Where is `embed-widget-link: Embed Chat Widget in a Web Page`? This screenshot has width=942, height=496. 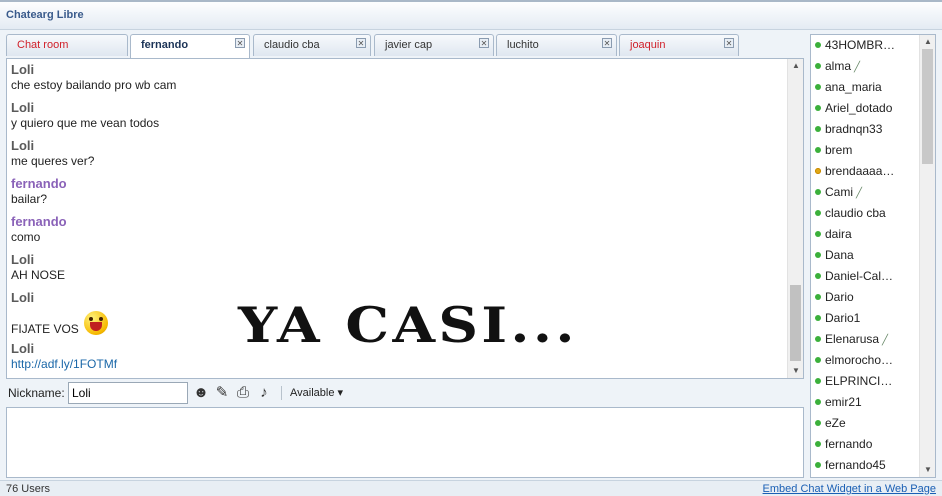 embed-widget-link: Embed Chat Widget in a Web Page is located at coordinates (849, 489).